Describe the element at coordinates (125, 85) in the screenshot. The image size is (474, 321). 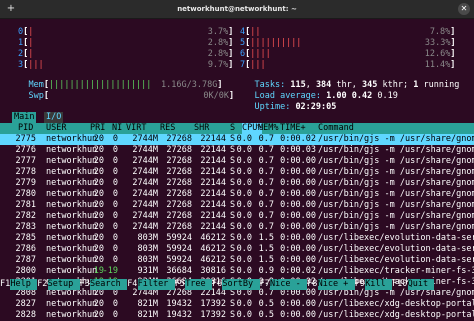
I see `mem-meter: Mem[|||||||||||||||||||| 1.16G/3.78G]` at that location.